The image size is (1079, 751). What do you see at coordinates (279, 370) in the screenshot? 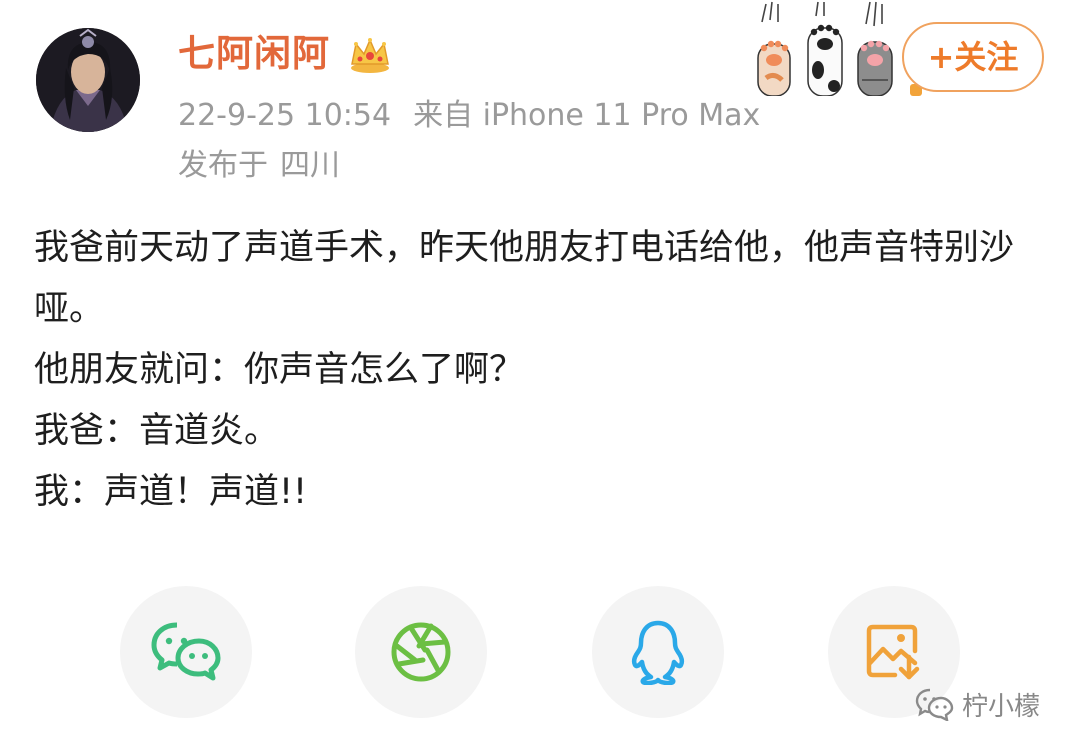
I see `post-line: 他朋友就问：你声音怎么了啊？` at bounding box center [279, 370].